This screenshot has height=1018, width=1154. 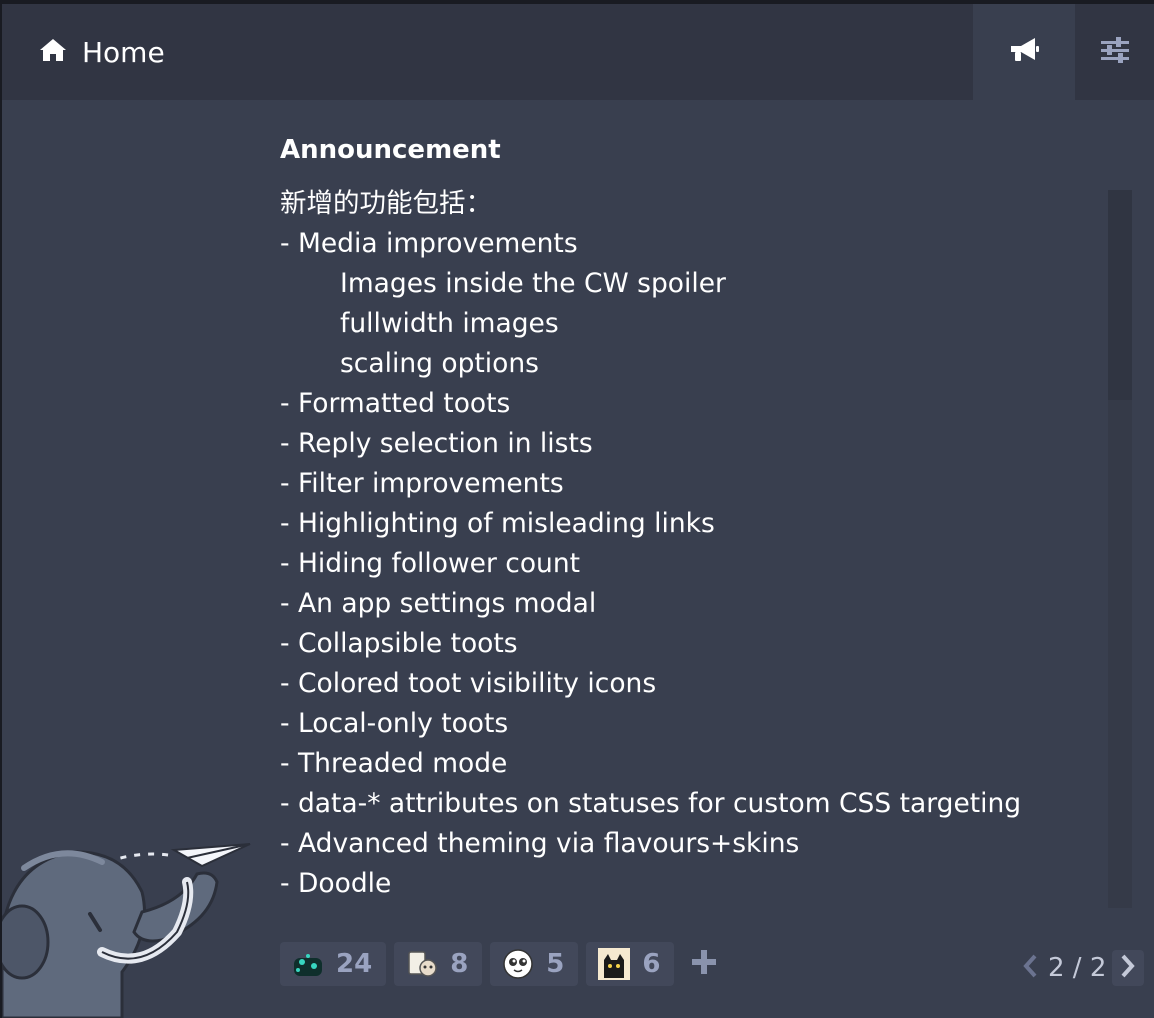 I want to click on next-announcement-button, so click(x=1128, y=968).